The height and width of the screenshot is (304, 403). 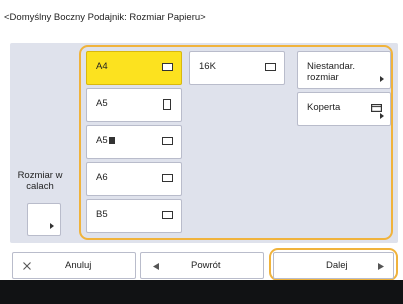 What do you see at coordinates (134, 105) in the screenshot?
I see `size-a5-button: A5` at bounding box center [134, 105].